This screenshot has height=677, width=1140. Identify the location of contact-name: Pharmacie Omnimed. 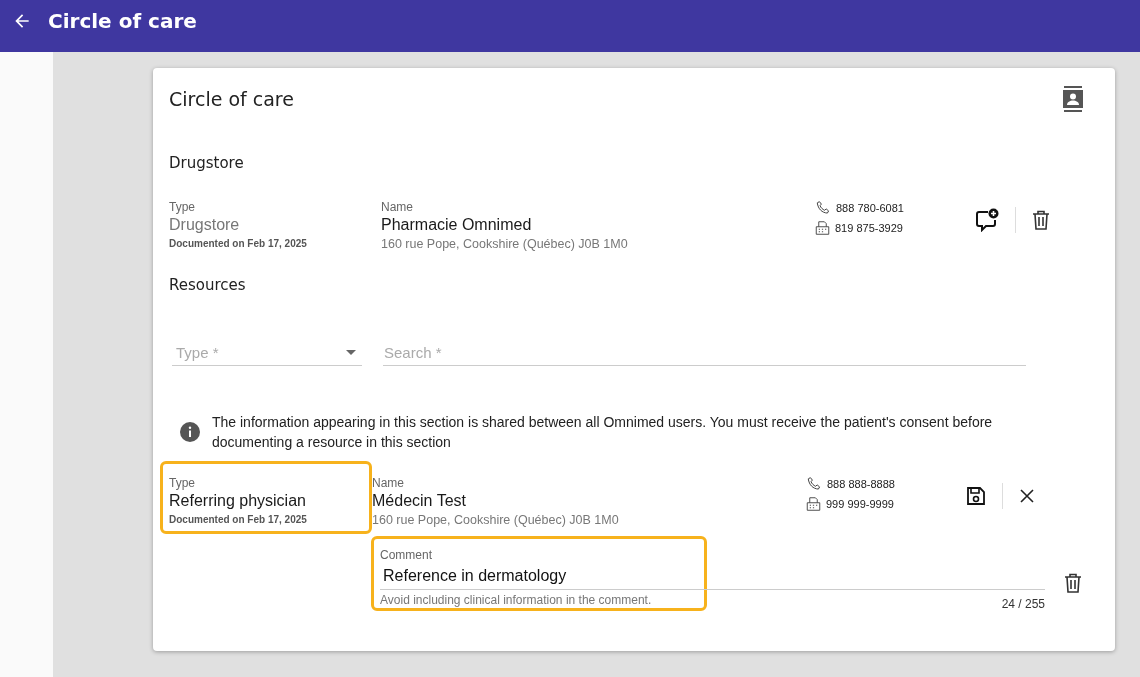
(457, 225).